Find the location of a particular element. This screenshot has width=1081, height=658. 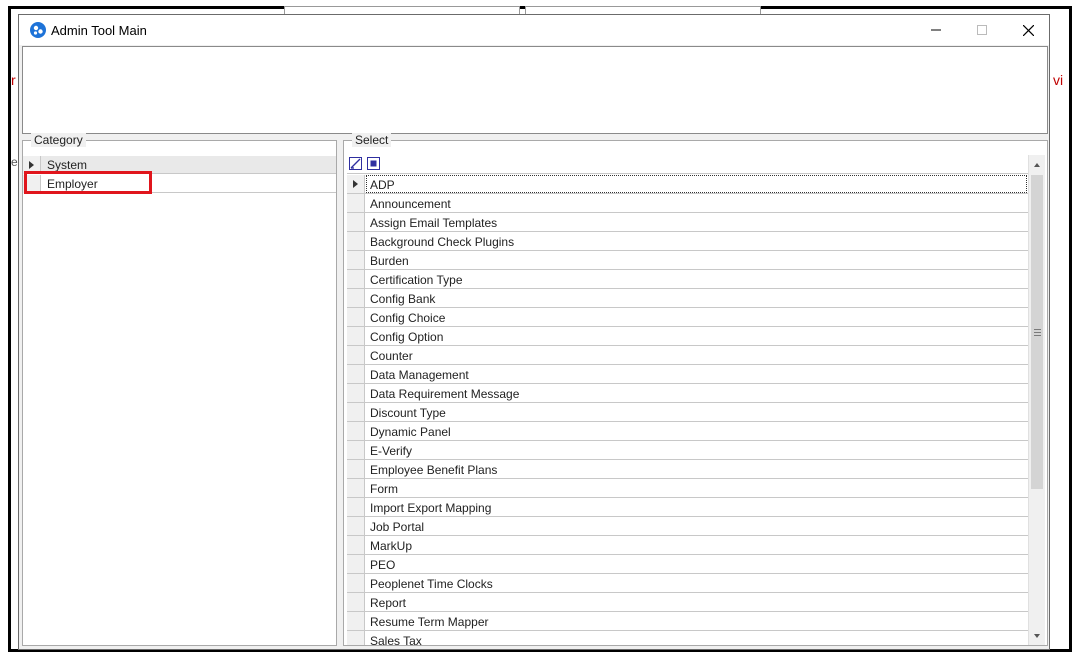

select-item-row: Burden is located at coordinates (688, 260).